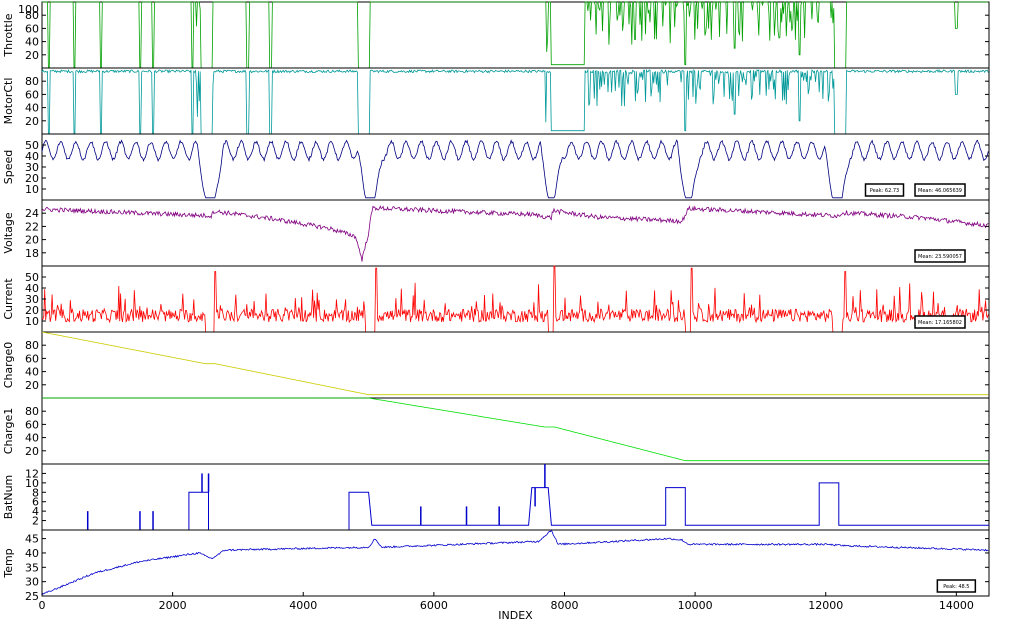 This screenshot has height=627, width=1024. I want to click on panel-frame-charge1, so click(515, 431).